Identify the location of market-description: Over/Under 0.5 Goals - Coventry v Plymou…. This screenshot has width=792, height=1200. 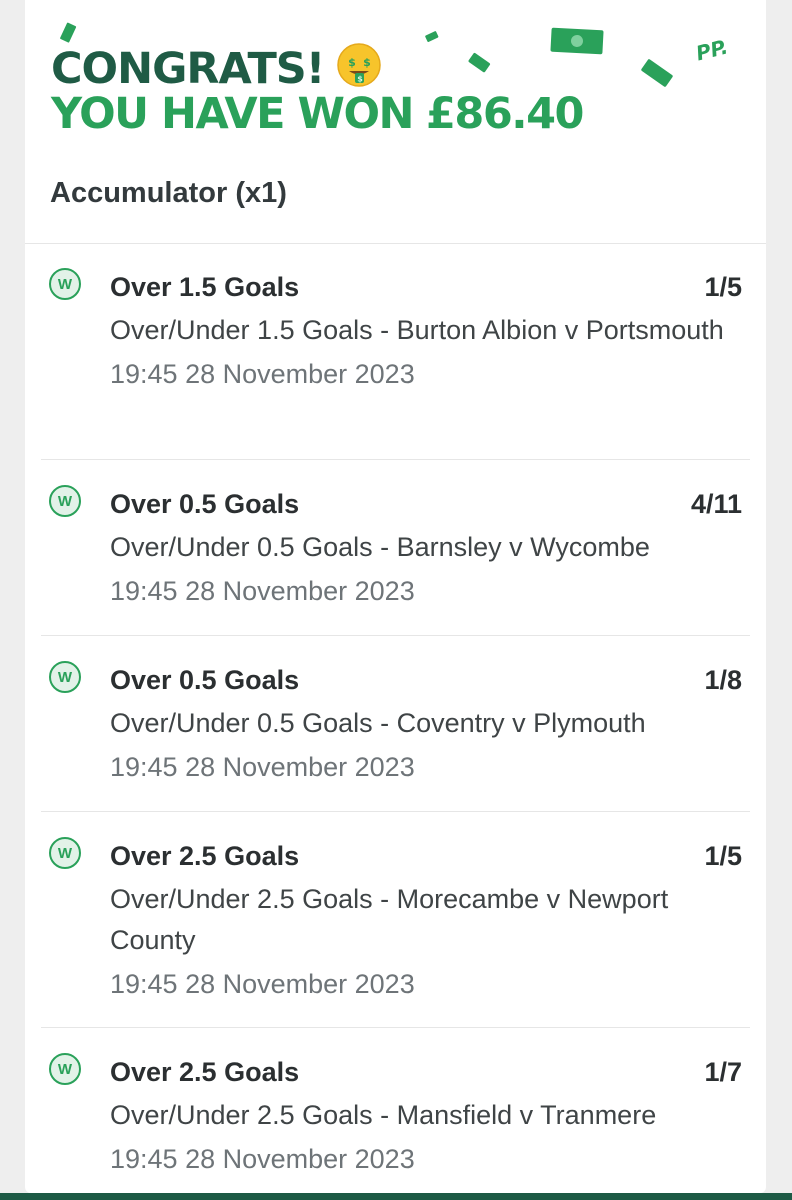
(378, 723).